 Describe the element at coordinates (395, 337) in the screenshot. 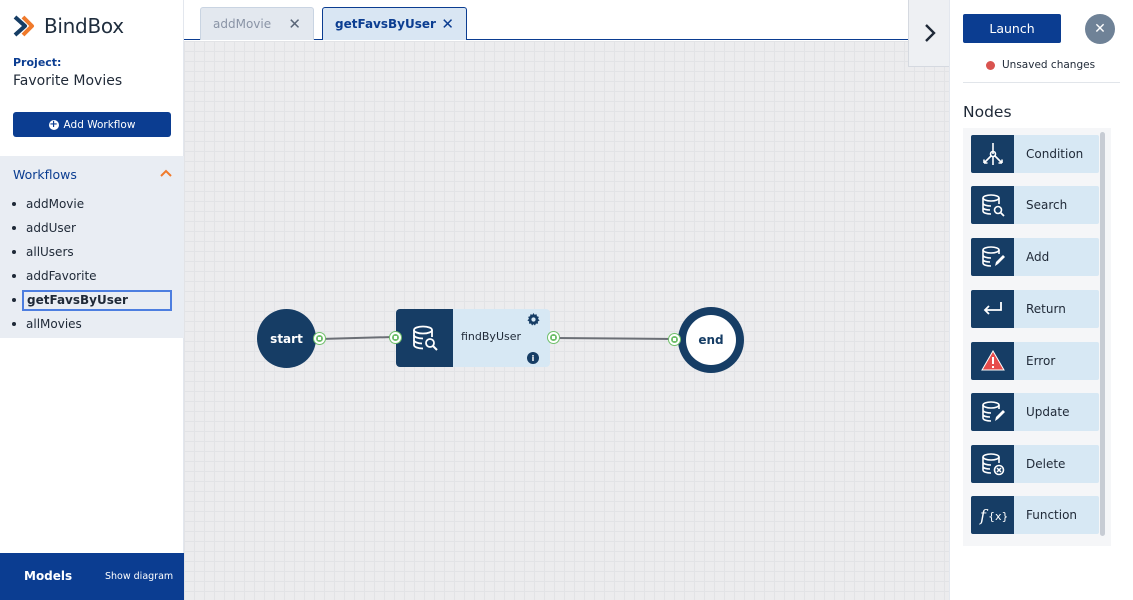

I see `findbyuser-input-port` at that location.